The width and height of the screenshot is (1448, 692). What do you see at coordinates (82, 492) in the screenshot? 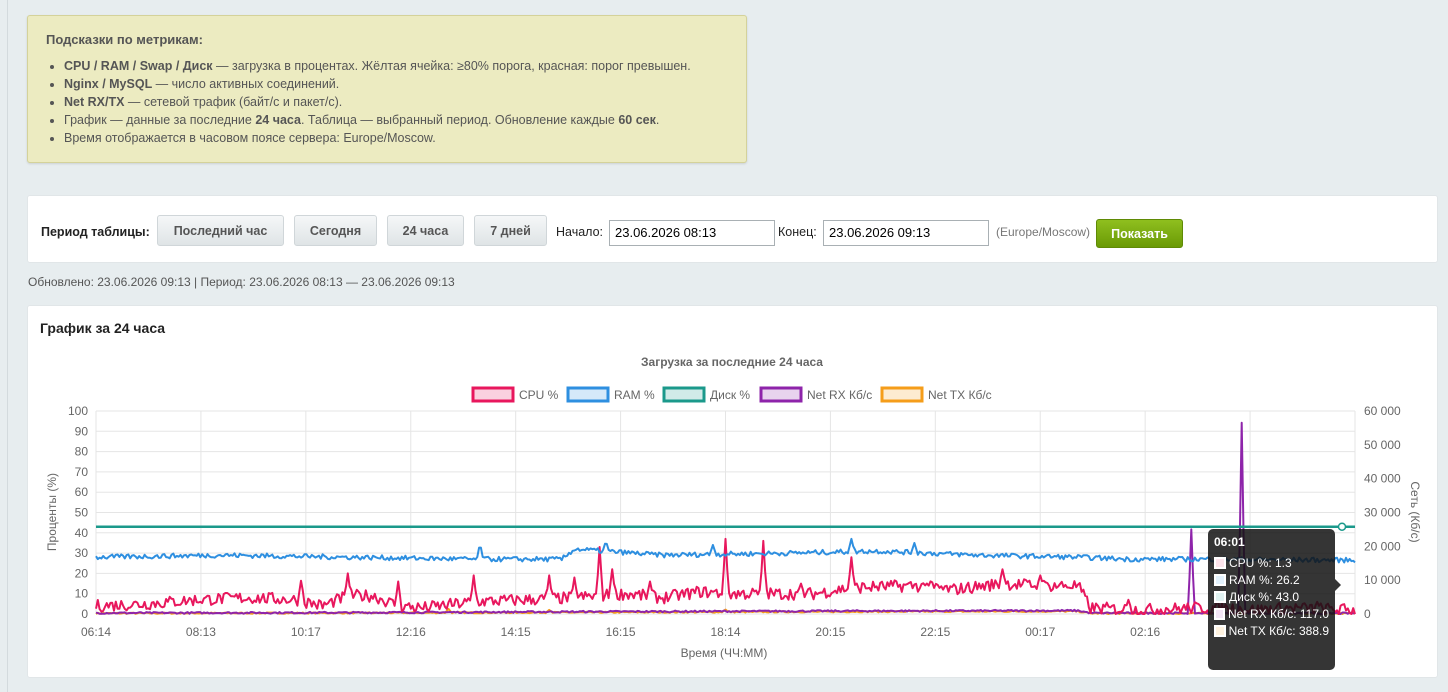
I see `y-tick-label: 60` at bounding box center [82, 492].